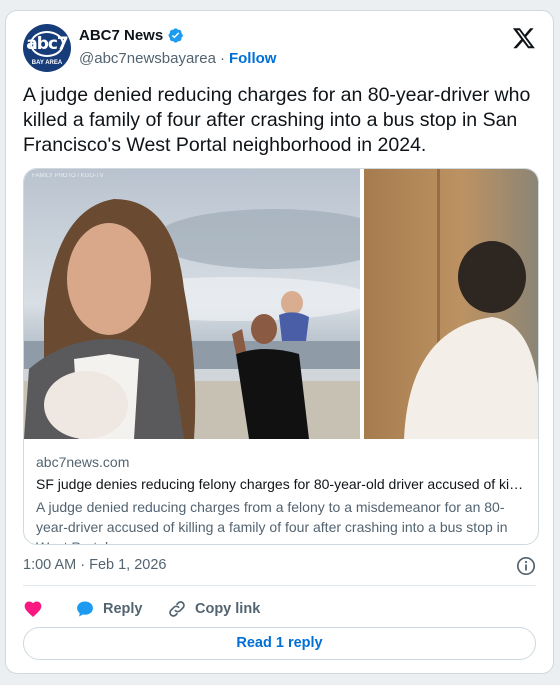 This screenshot has width=560, height=685. I want to click on follow-button: Follow, so click(253, 58).